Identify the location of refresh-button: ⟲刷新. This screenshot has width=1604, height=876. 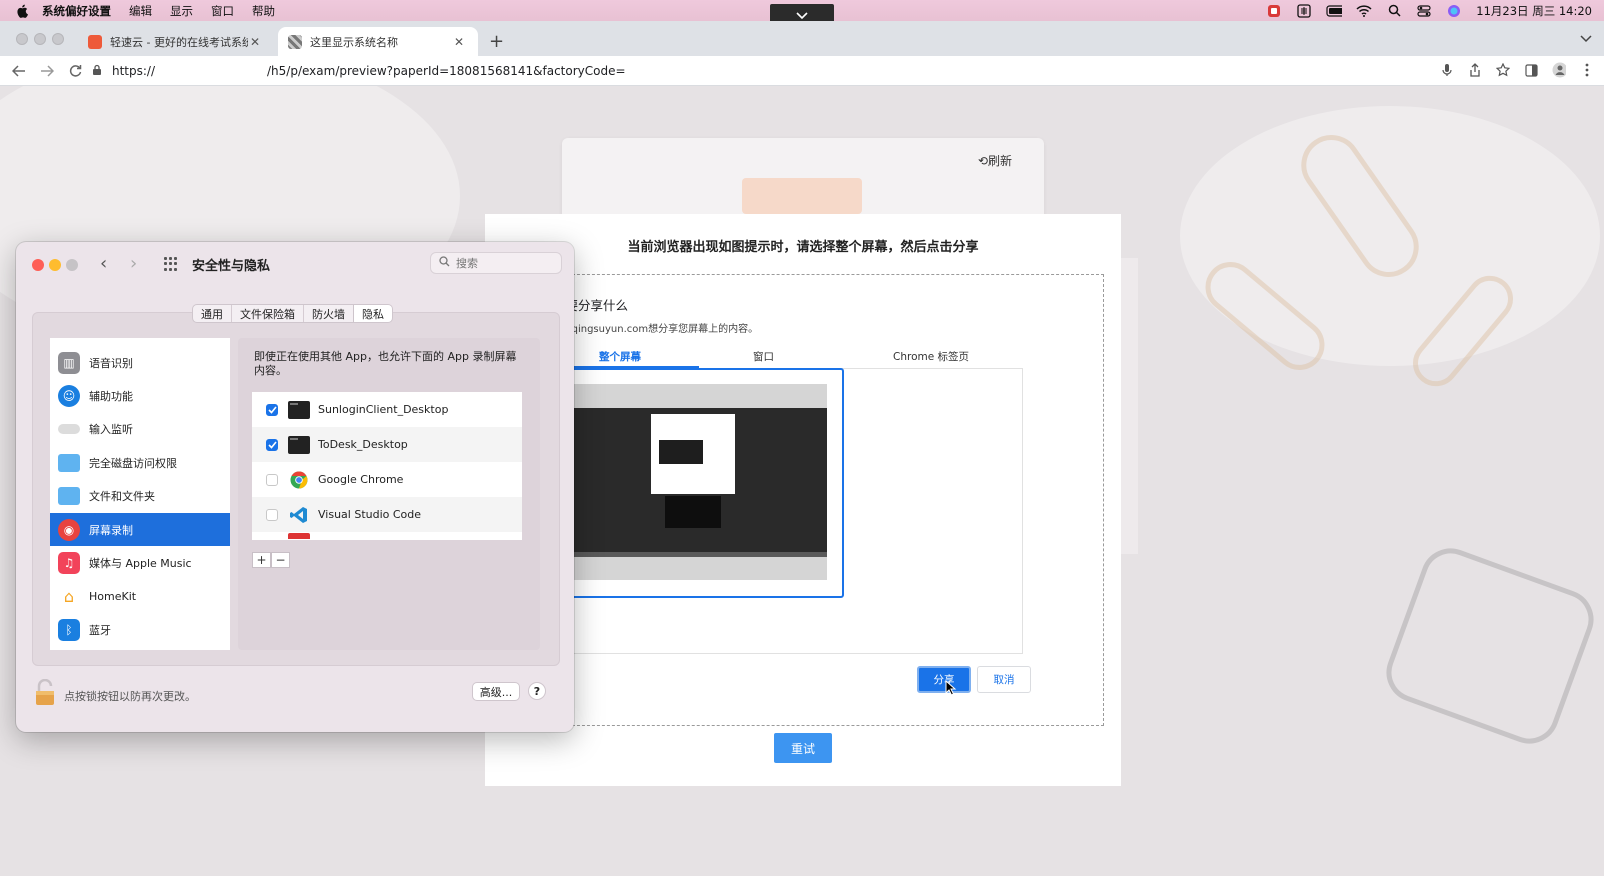
(995, 160).